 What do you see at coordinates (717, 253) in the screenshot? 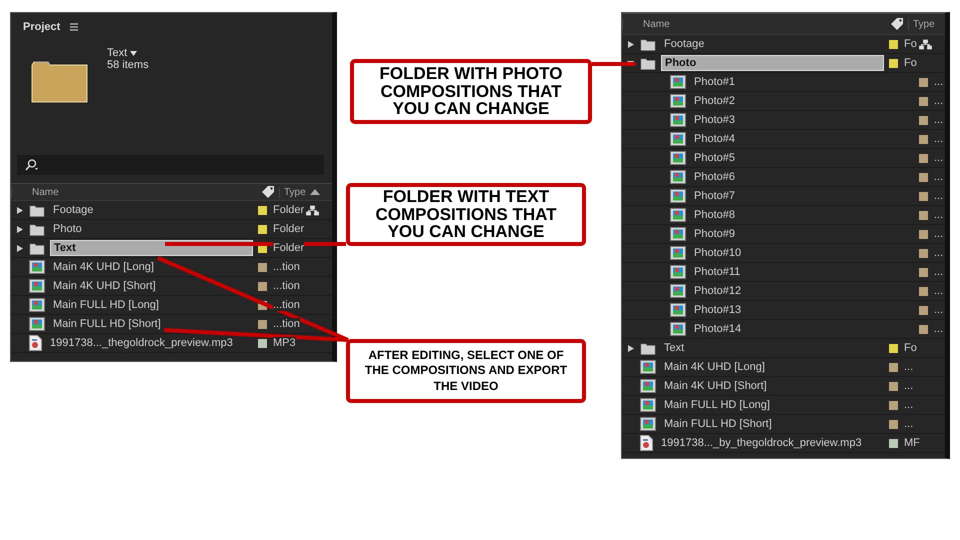
I see `item-name: Photo#10` at bounding box center [717, 253].